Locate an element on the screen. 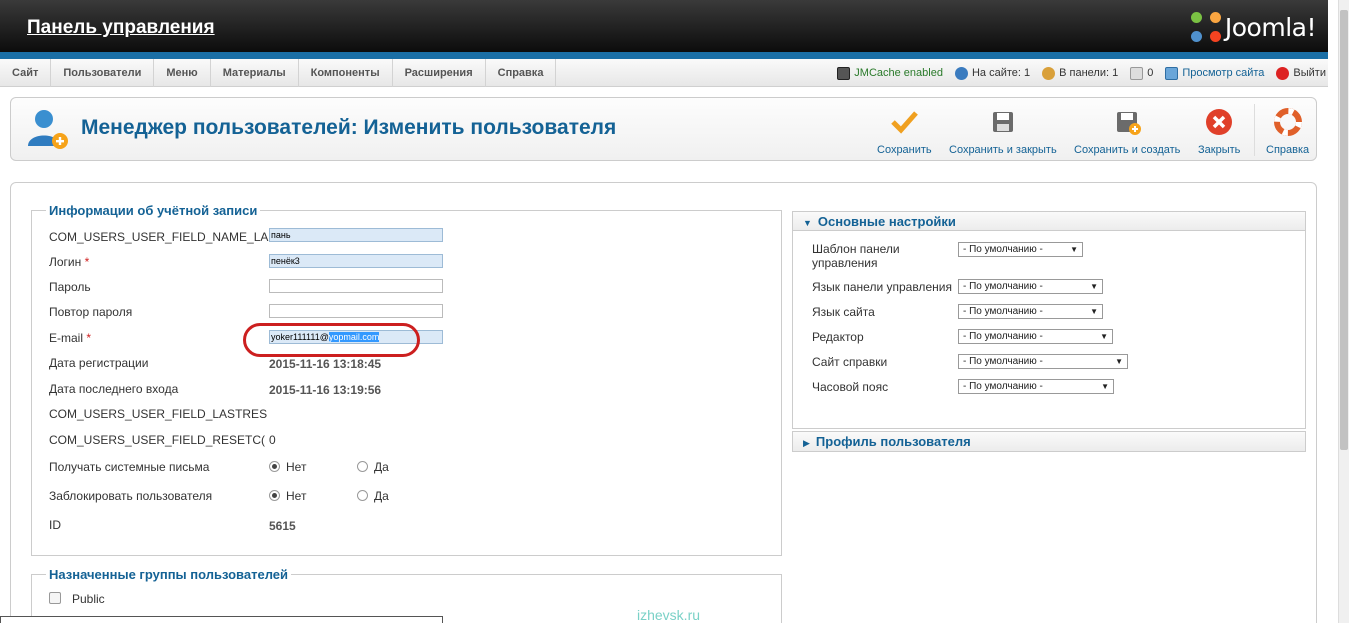 The width and height of the screenshot is (1349, 623). resetcount-value: 0 is located at coordinates (272, 440).